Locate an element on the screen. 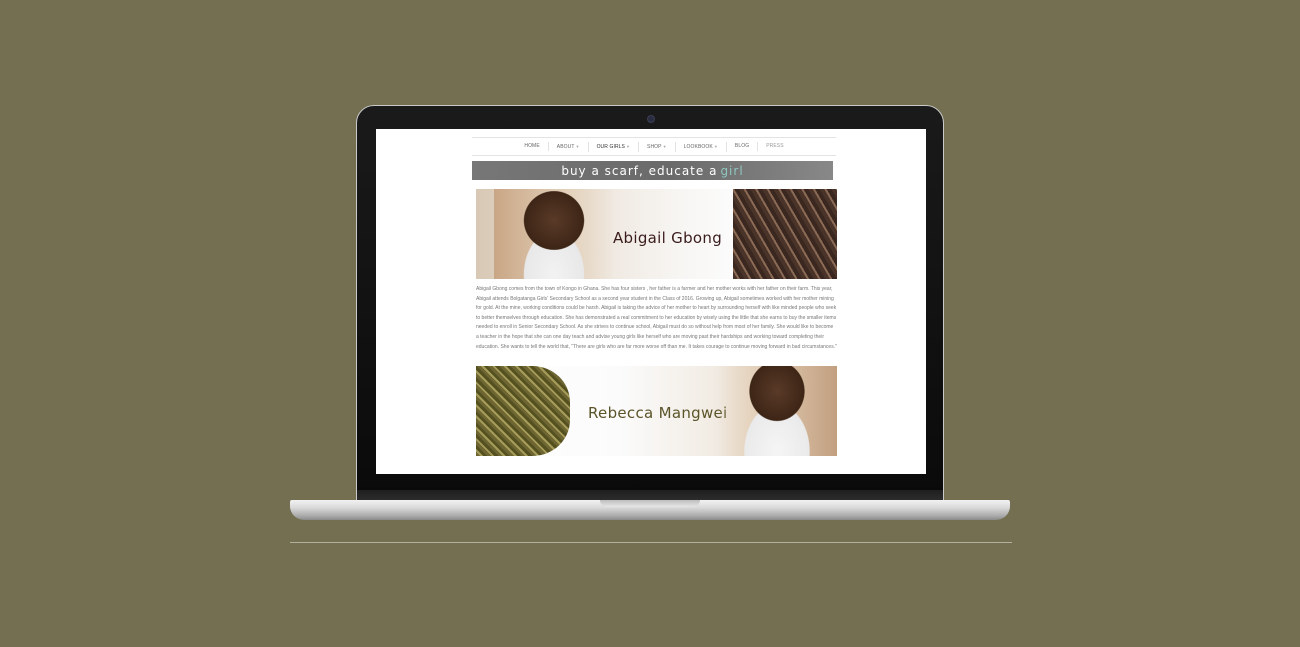 The image size is (1300, 647). nav-item-our-girls: OUR GIRLS▼ is located at coordinates (614, 146).